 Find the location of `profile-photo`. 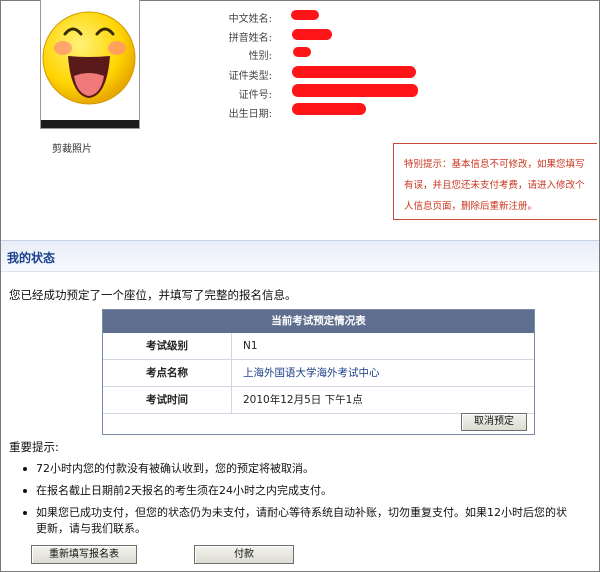

profile-photo is located at coordinates (90, 64).